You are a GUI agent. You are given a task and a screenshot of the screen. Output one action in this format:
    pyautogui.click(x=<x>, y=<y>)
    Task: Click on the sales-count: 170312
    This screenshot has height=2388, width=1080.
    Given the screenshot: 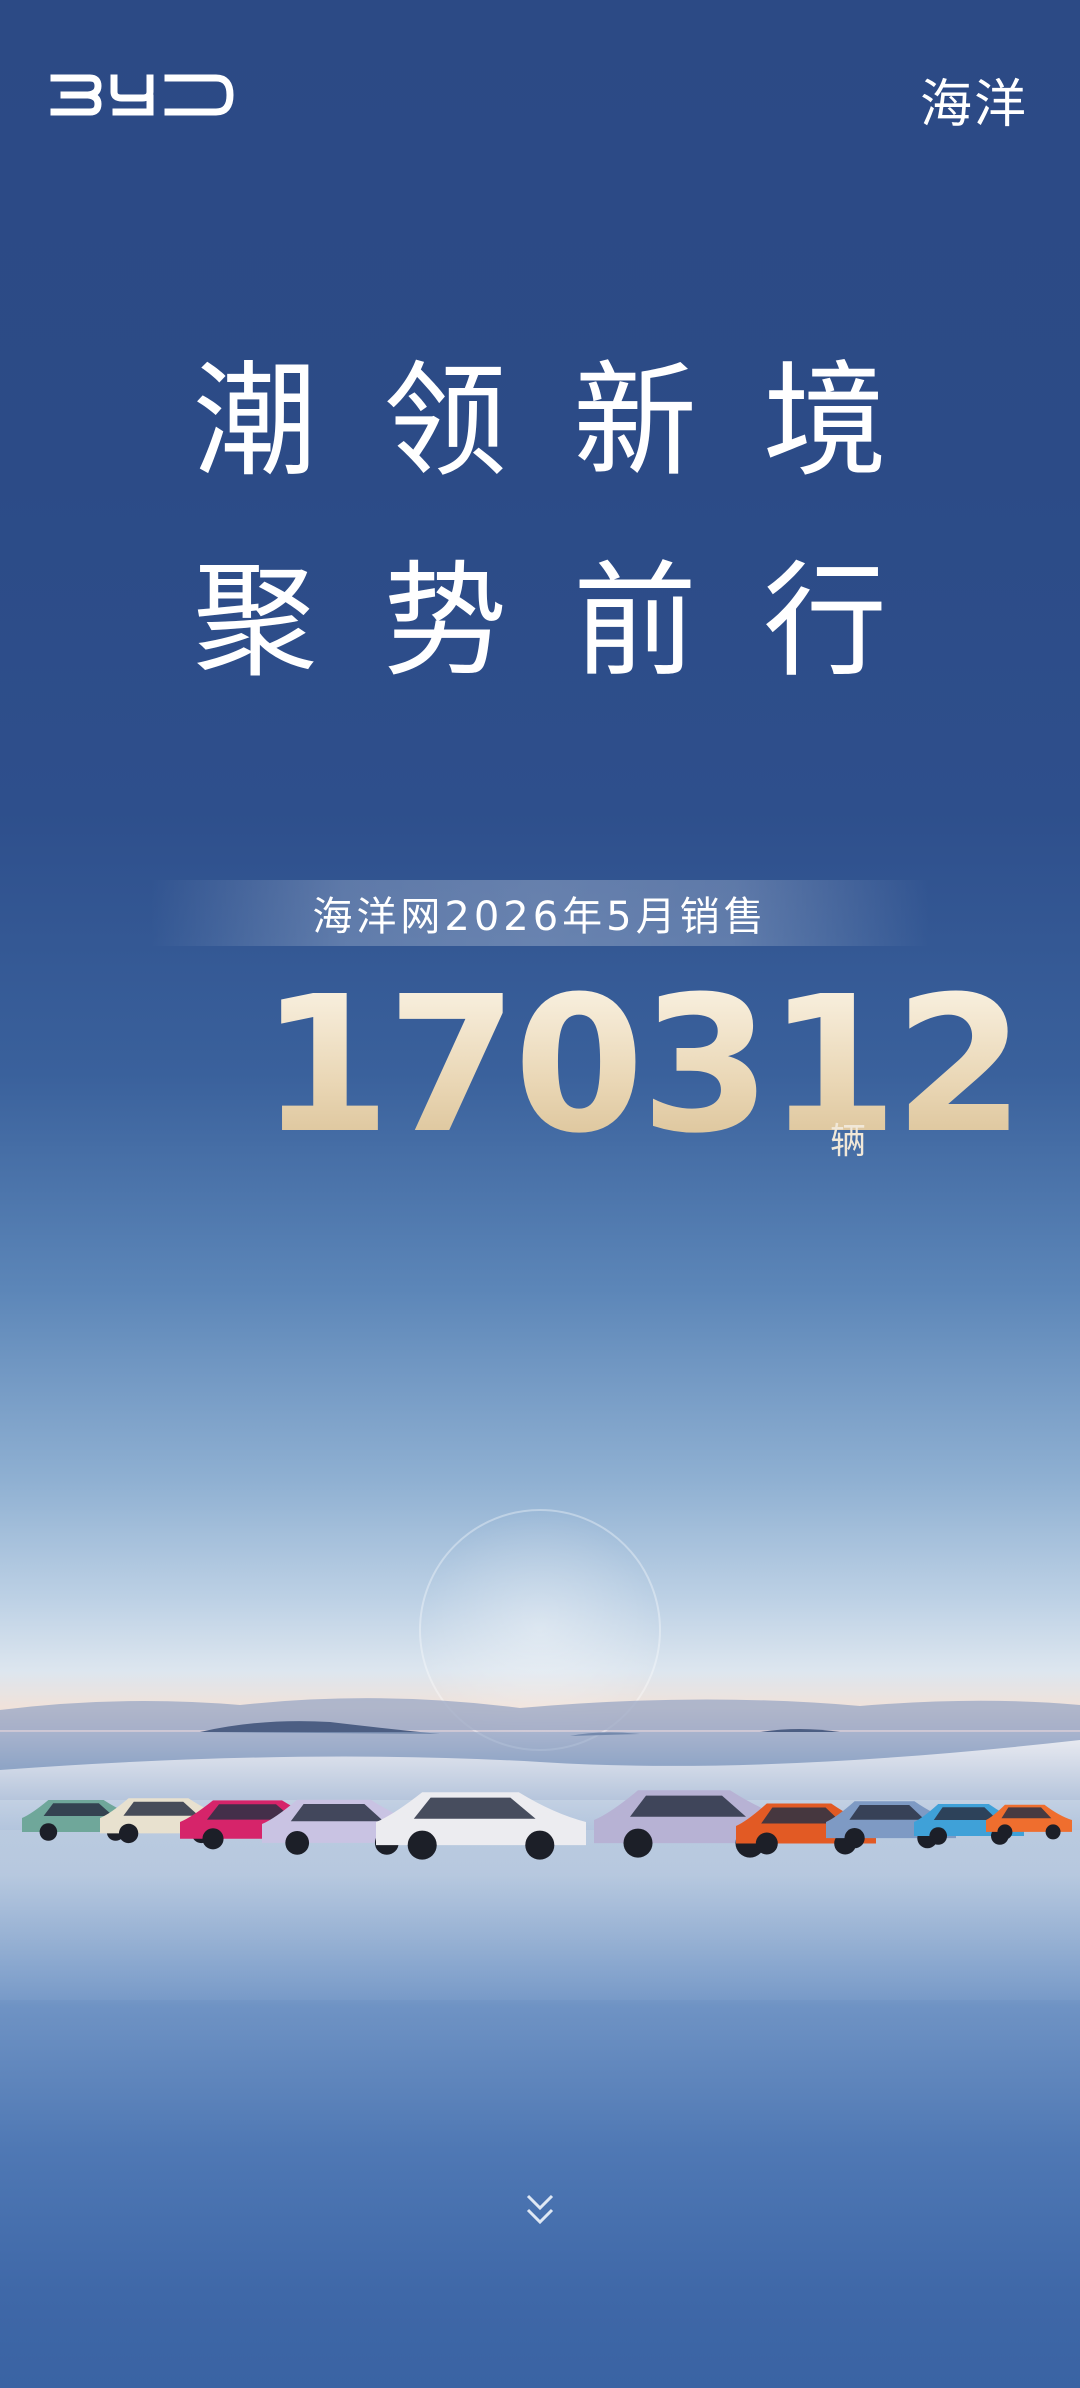 What is the action you would take?
    pyautogui.click(x=642, y=1065)
    